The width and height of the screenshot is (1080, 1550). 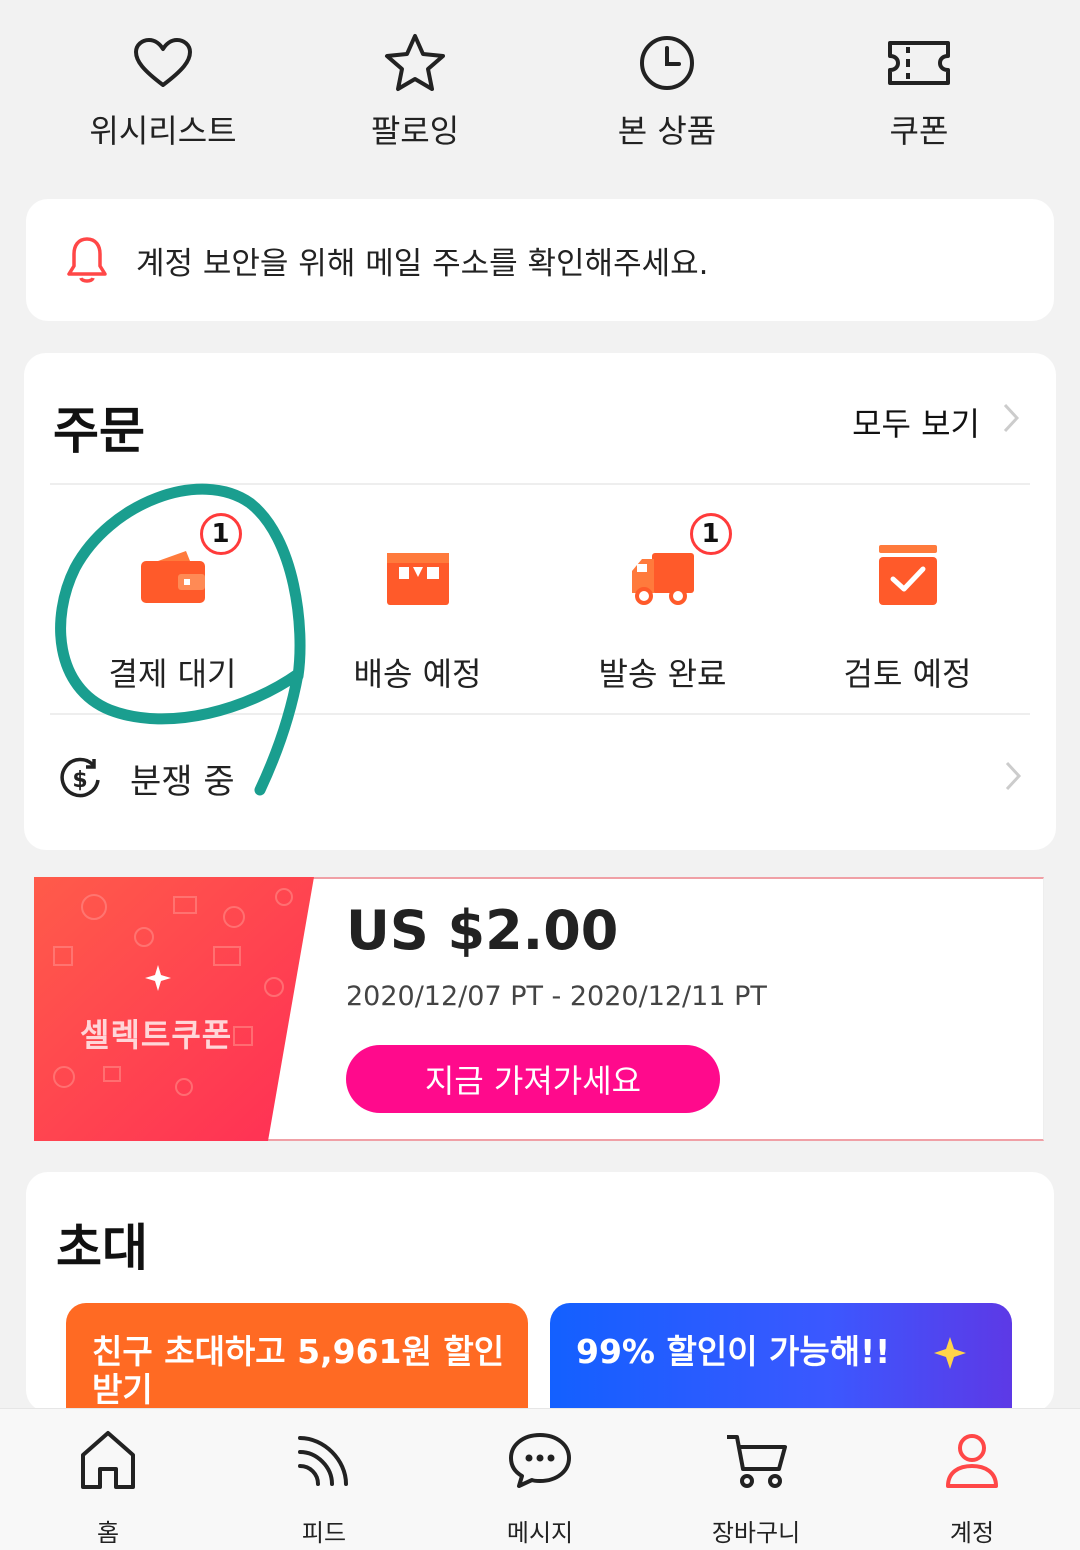 I want to click on quick-links: 위시리스트 팔로잉 본 상품 쿠폰, so click(x=540, y=90).